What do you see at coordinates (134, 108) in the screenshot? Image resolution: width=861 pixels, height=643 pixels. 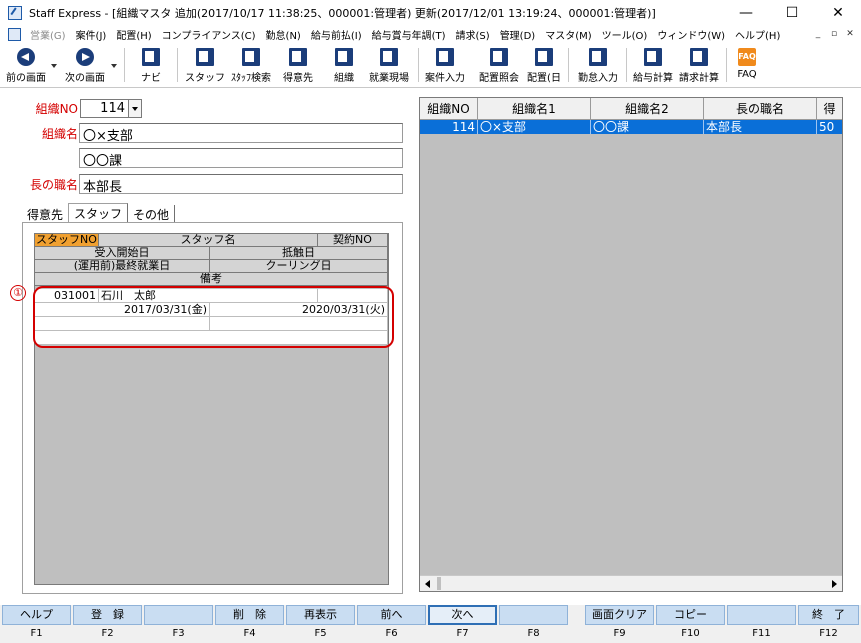 I see `chevron-down-icon` at bounding box center [134, 108].